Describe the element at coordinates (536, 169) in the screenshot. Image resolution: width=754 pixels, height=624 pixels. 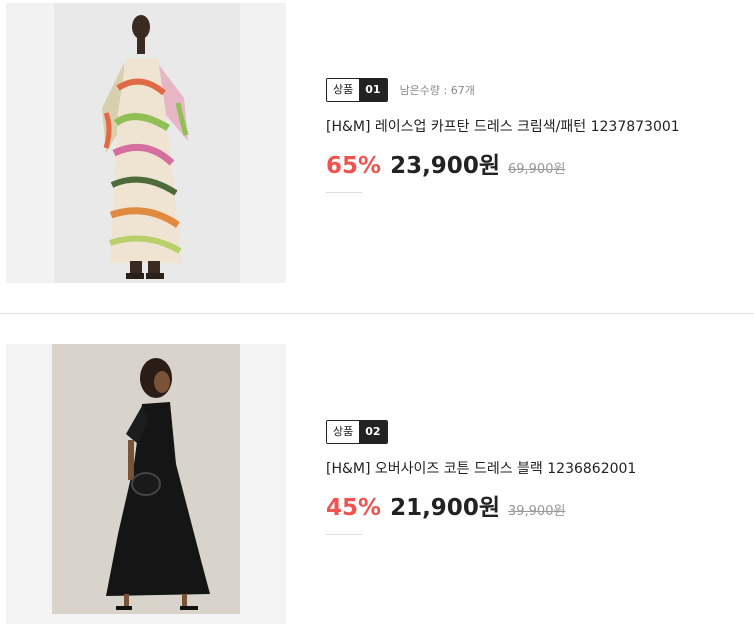
I see `original-price: 69,900원` at that location.